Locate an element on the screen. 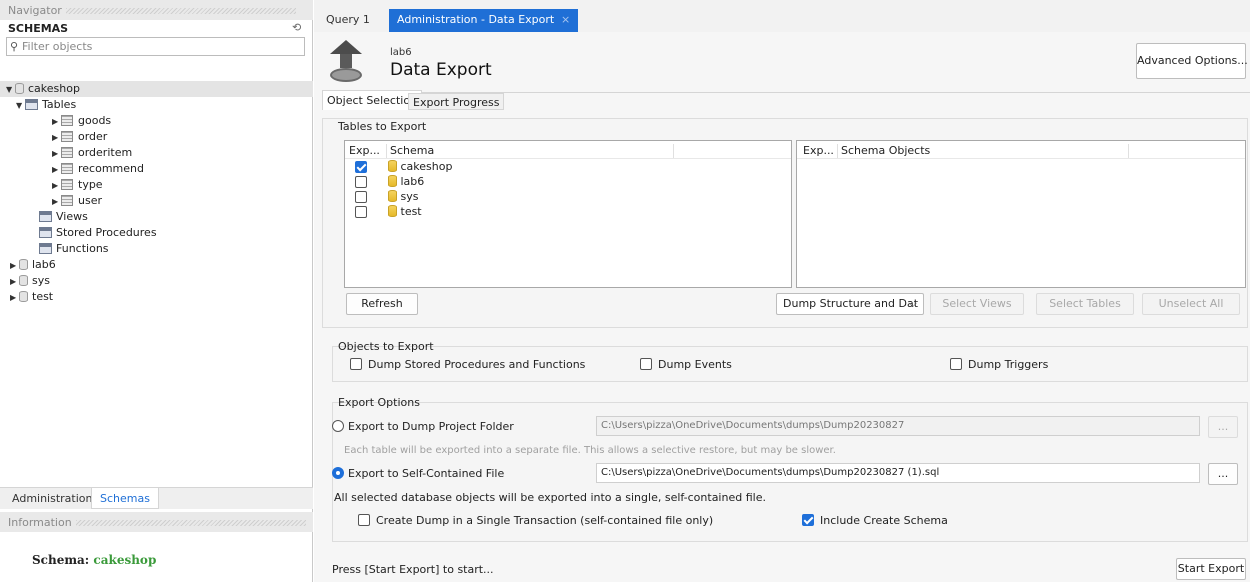 This screenshot has height=582, width=1250. dump-events-checkbox is located at coordinates (646, 364).